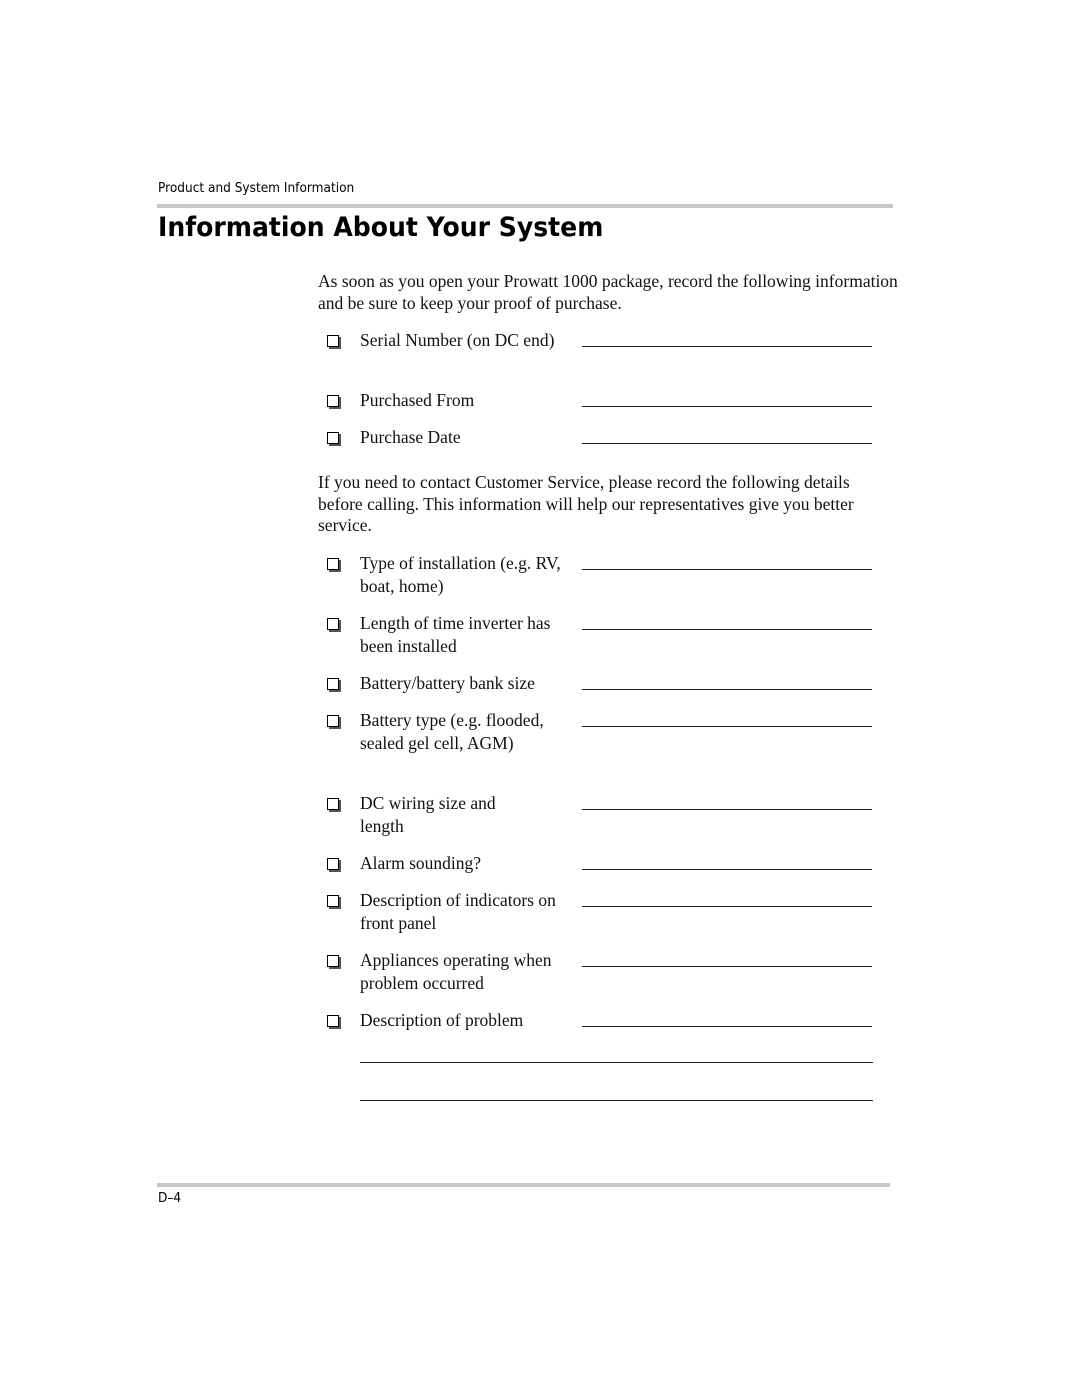 The width and height of the screenshot is (1080, 1397). What do you see at coordinates (457, 340) in the screenshot?
I see `form-item-label: Serial Number (on DC end)` at bounding box center [457, 340].